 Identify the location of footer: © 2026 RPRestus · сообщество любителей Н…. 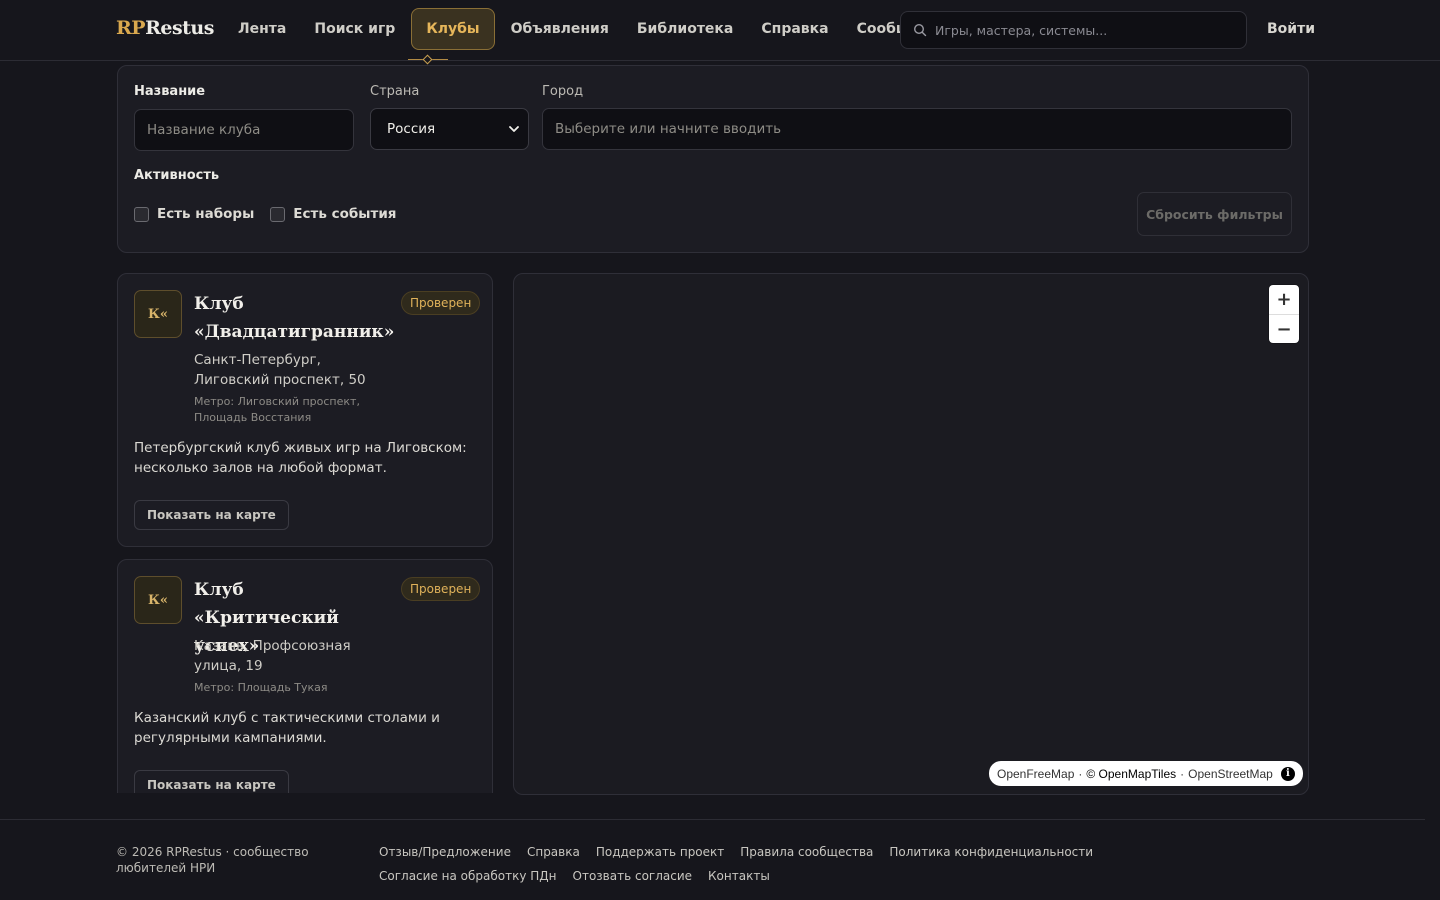
(712, 859).